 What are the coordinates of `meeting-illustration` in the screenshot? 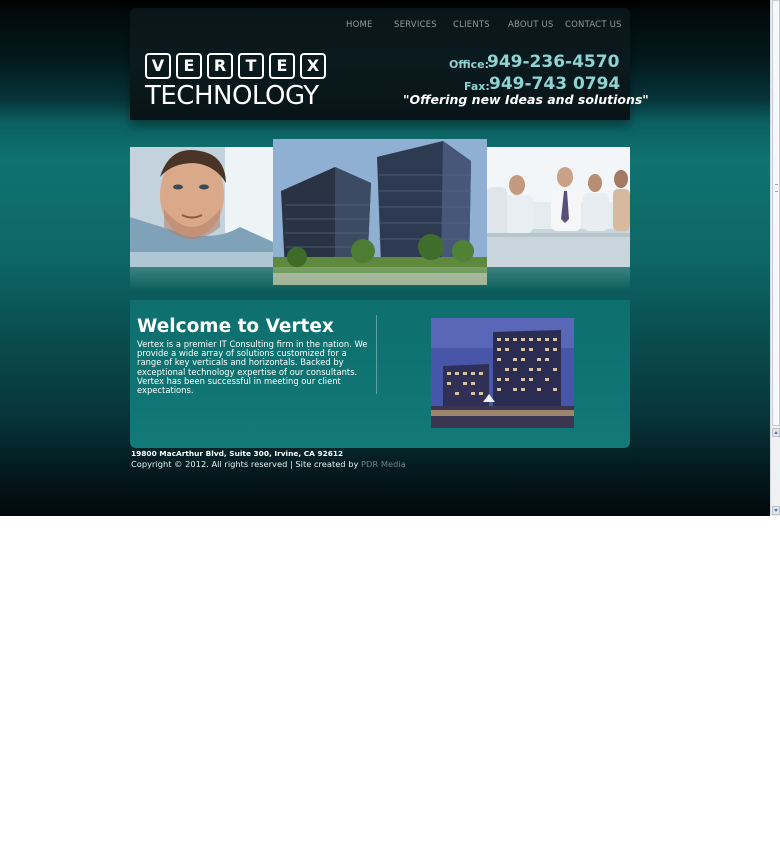 It's located at (558, 207).